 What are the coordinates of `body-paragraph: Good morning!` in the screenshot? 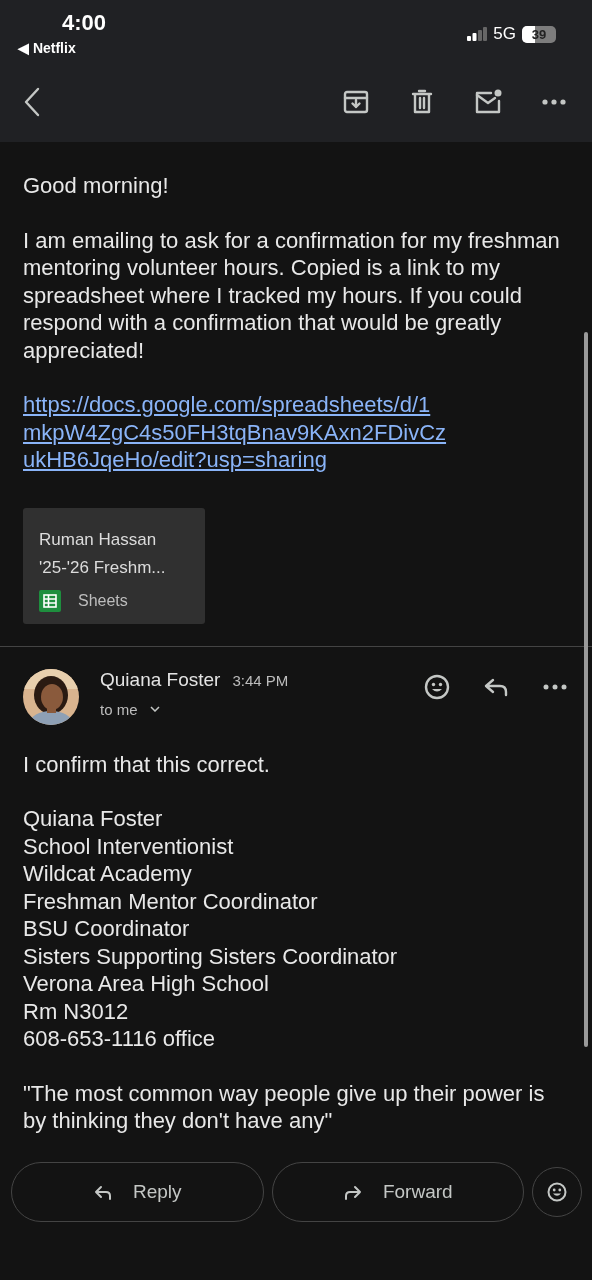 It's located at (96, 186).